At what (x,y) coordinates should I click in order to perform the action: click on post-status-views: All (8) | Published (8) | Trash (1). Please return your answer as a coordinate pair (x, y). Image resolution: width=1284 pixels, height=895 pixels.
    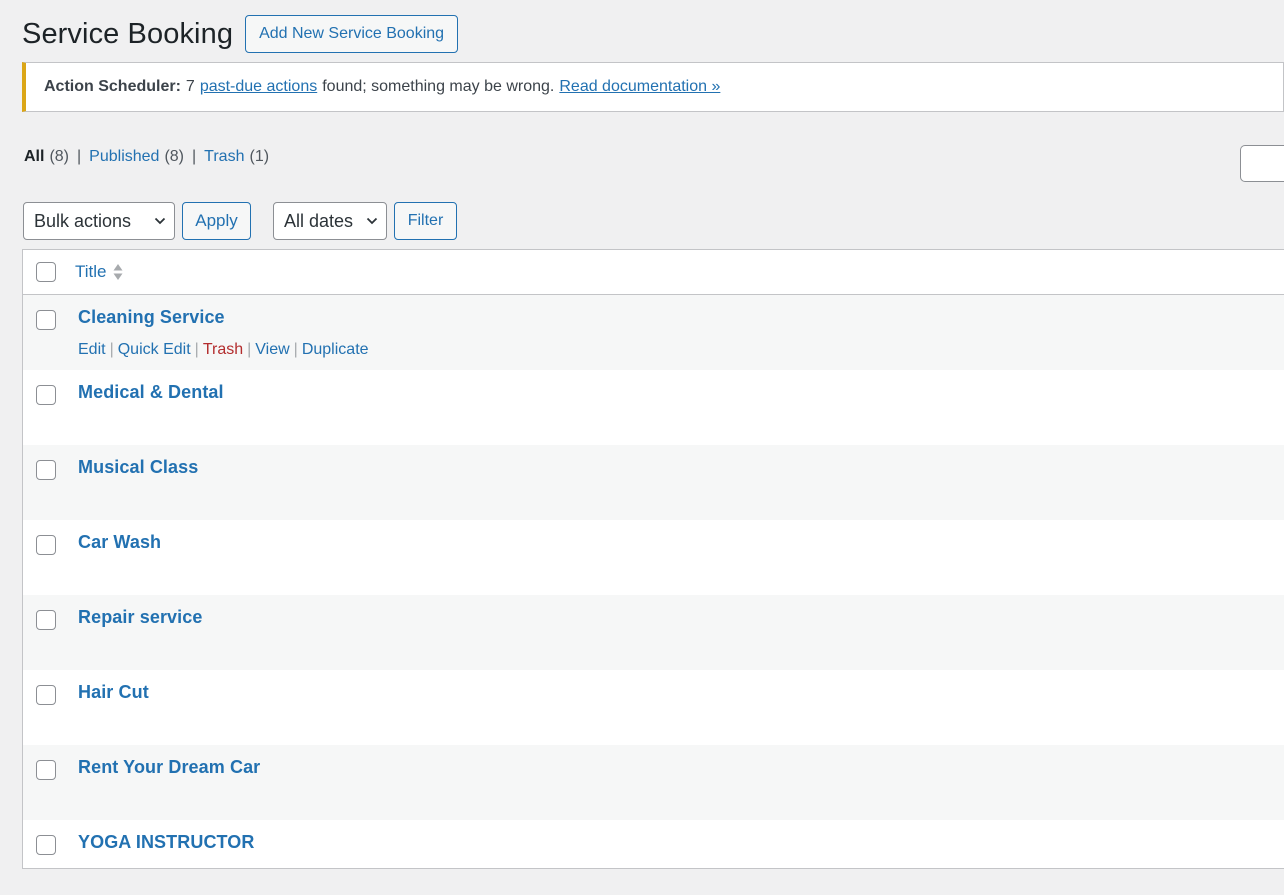
    Looking at the image, I should click on (146, 157).